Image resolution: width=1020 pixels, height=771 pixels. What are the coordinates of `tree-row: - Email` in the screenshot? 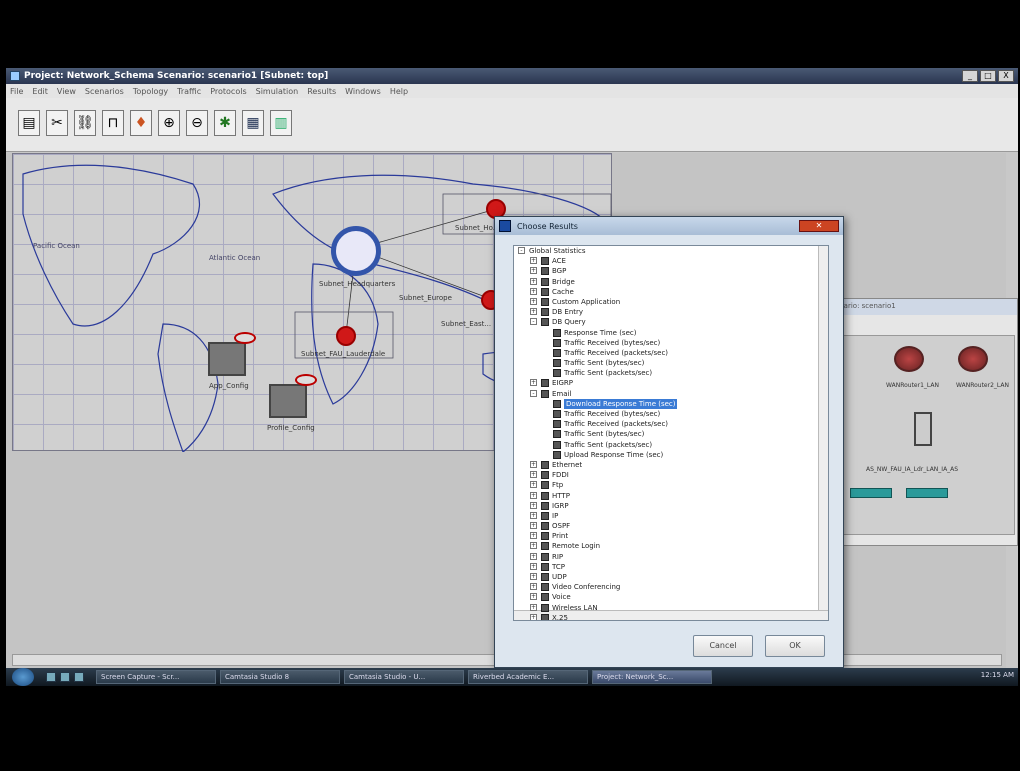 It's located at (671, 394).